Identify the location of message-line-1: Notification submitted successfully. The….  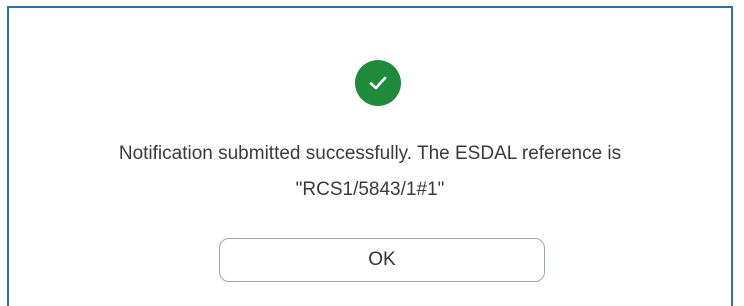
(370, 153).